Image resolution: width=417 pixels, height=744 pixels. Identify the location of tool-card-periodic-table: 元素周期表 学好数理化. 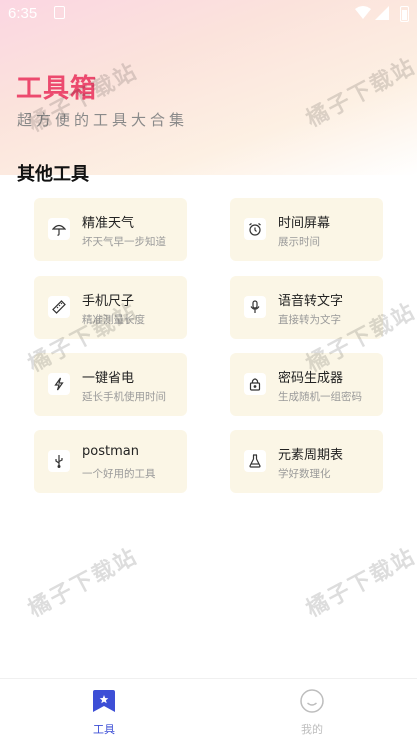
(306, 461).